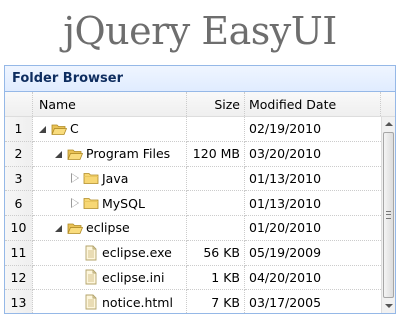 This screenshot has height=320, width=400. I want to click on column-header-size: Size, so click(216, 104).